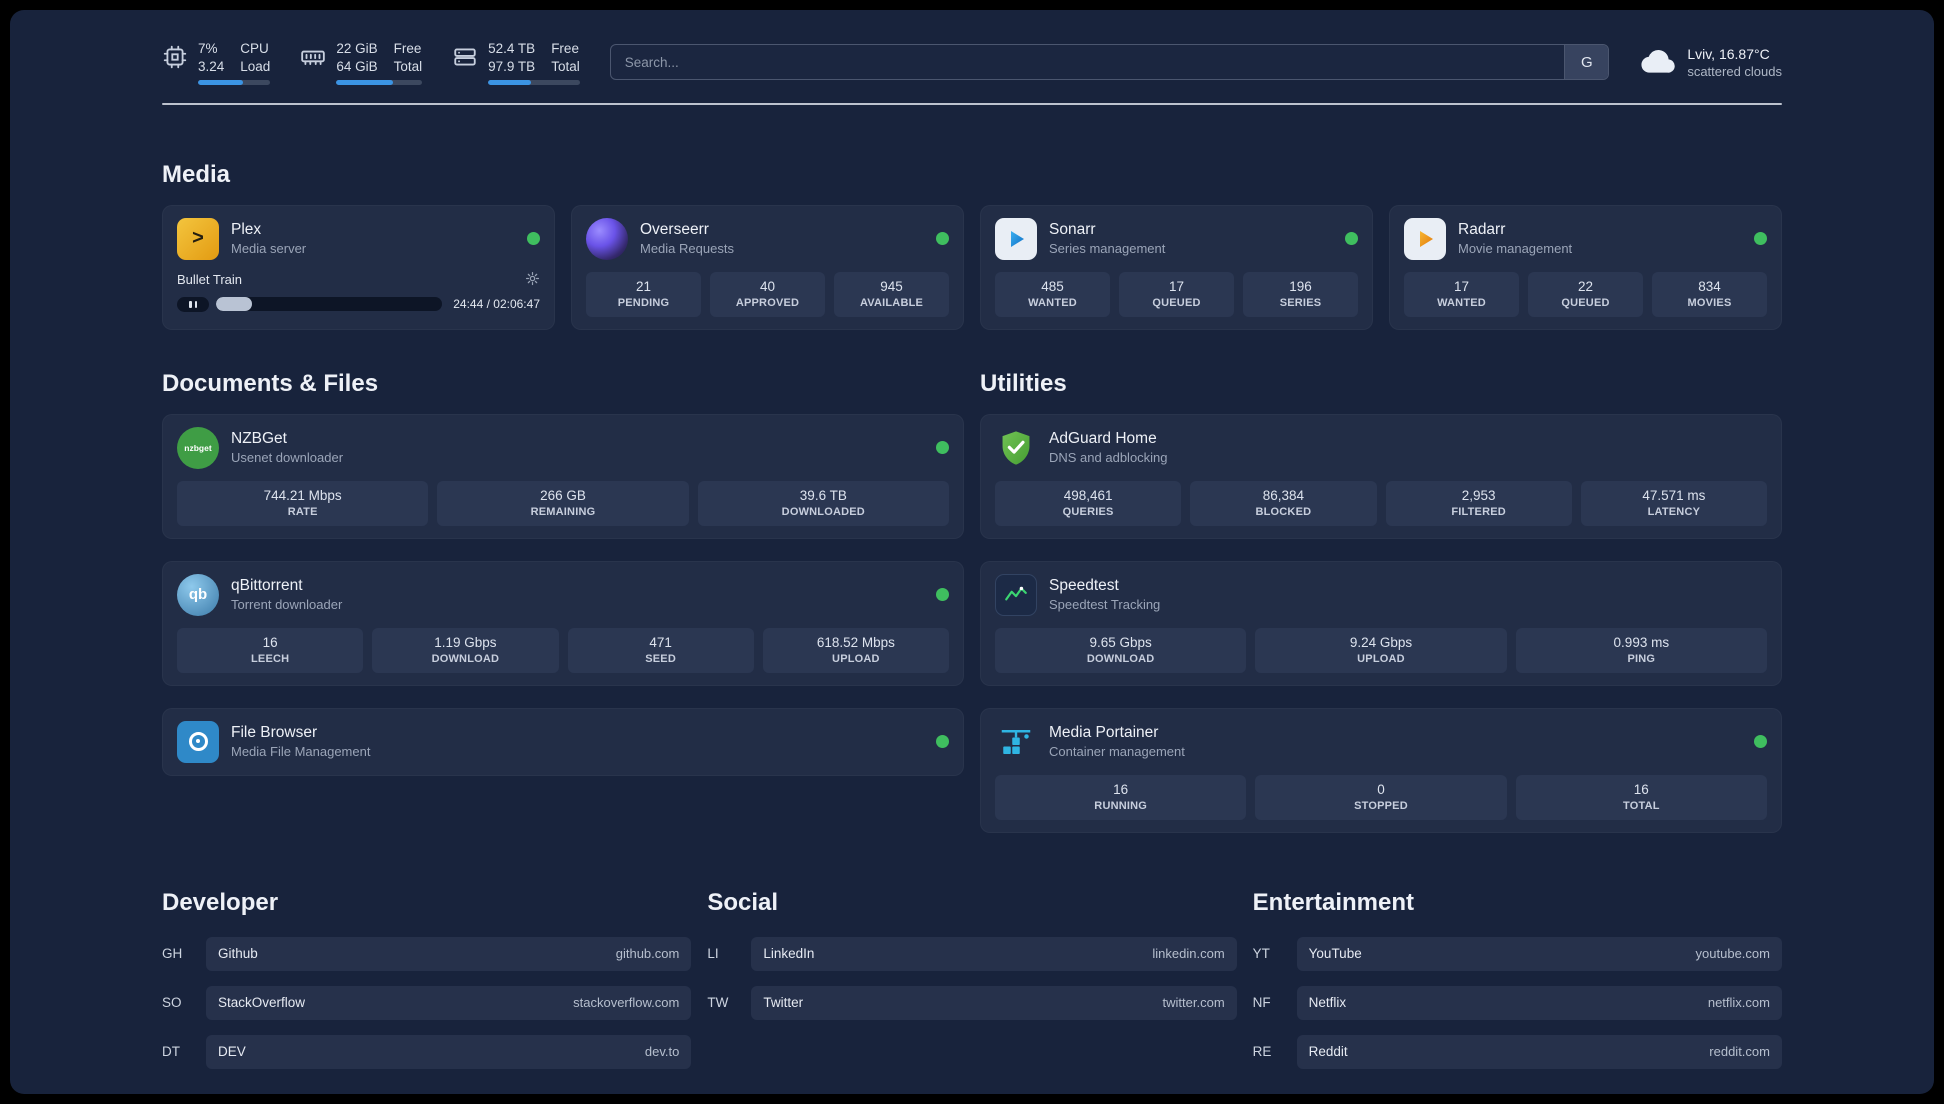  Describe the element at coordinates (1072, 230) in the screenshot. I see `app-name: Sonarr` at that location.